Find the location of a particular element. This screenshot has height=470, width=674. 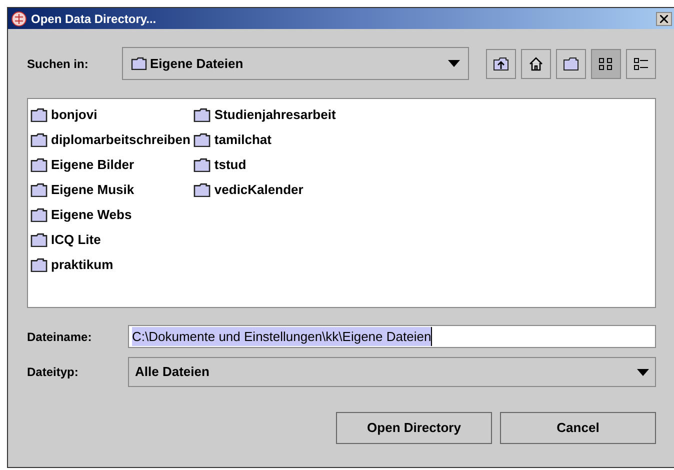

folder-name: praktikum is located at coordinates (82, 265).